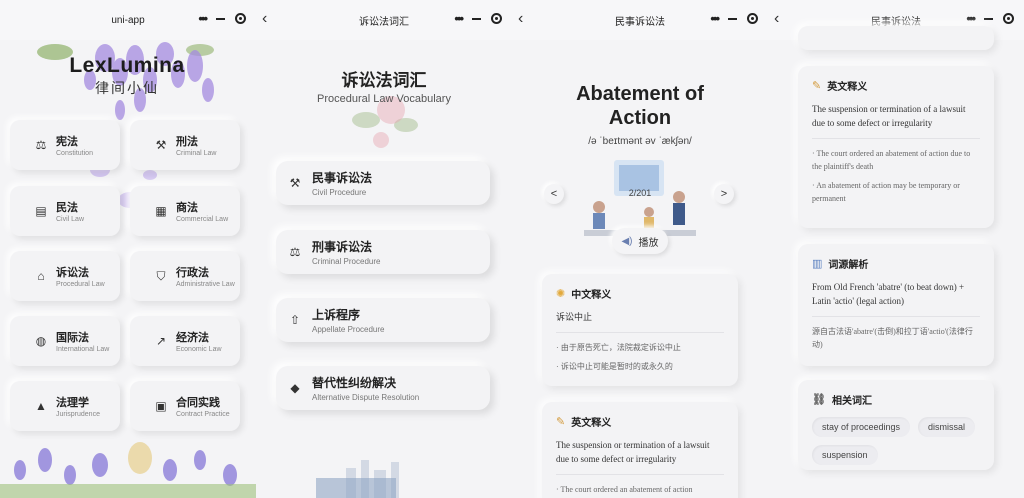 The image size is (1024, 498). Describe the element at coordinates (185, 276) in the screenshot. I see `category-administrative-law: ⛉ 行政法 Administrative Law` at that location.